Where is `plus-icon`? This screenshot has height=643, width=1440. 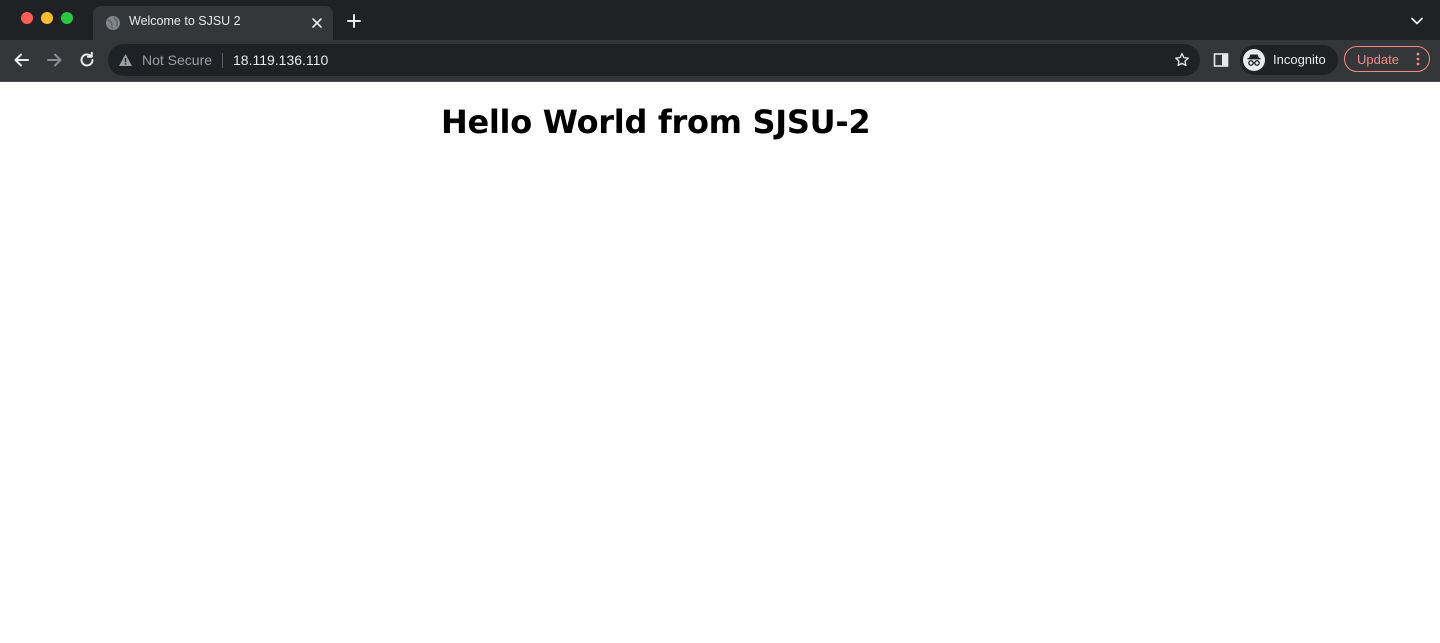 plus-icon is located at coordinates (354, 21).